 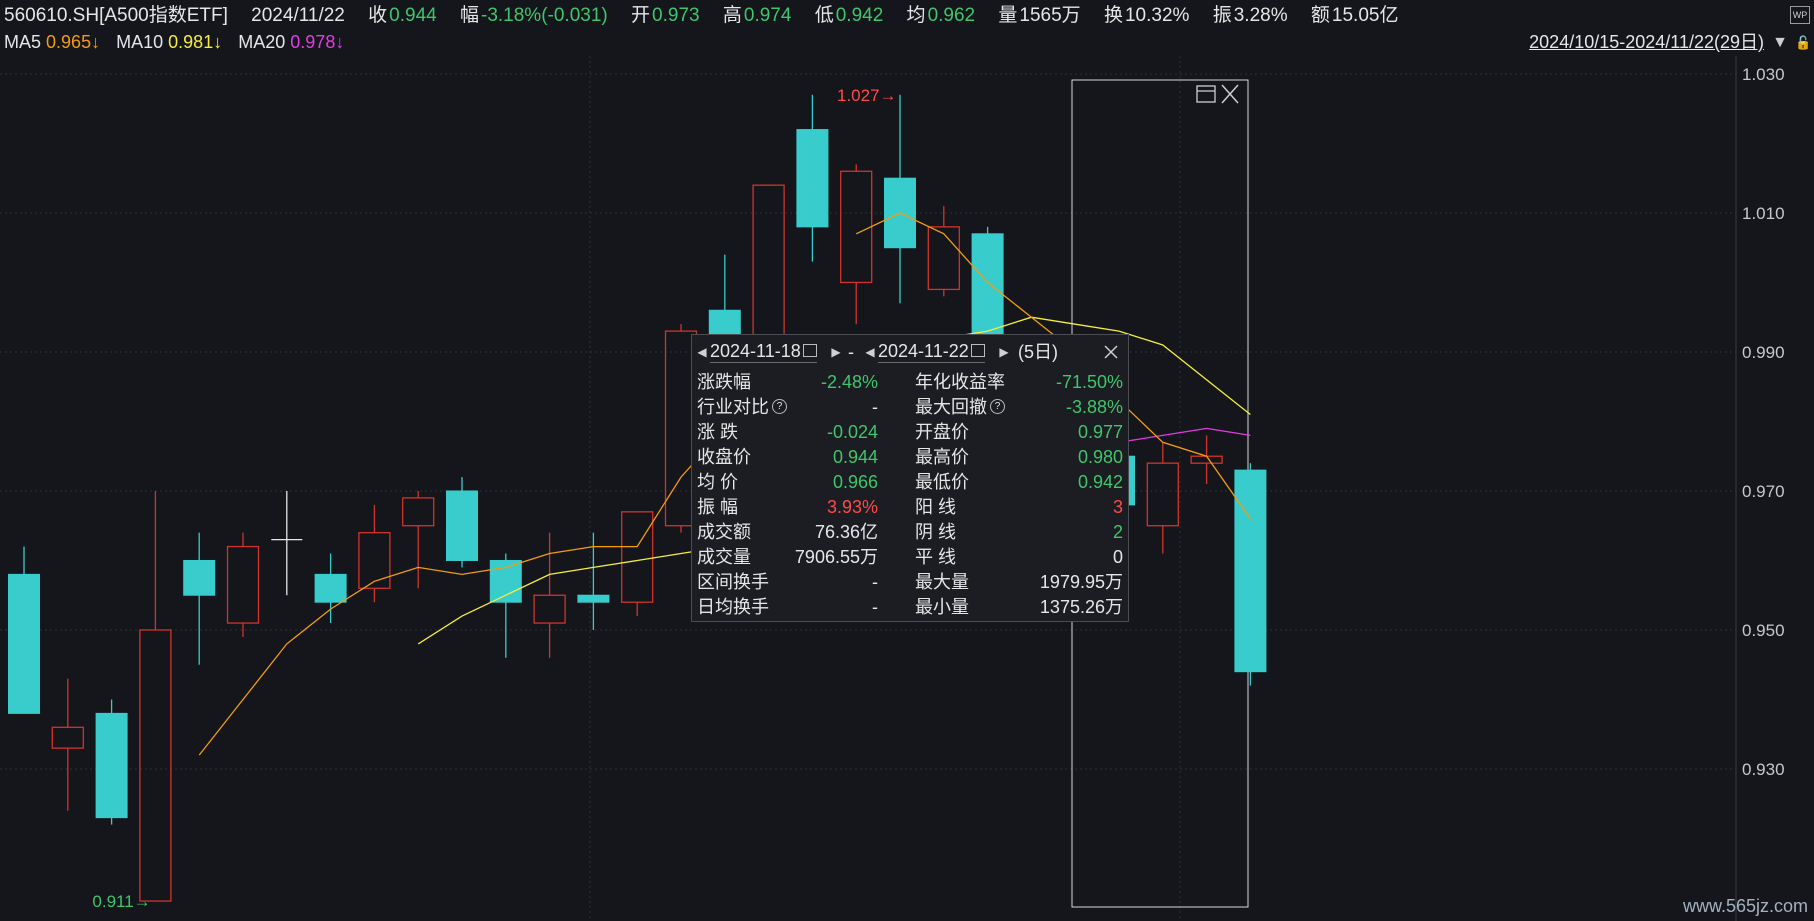 I want to click on turnover-label: 换, so click(x=1113, y=15).